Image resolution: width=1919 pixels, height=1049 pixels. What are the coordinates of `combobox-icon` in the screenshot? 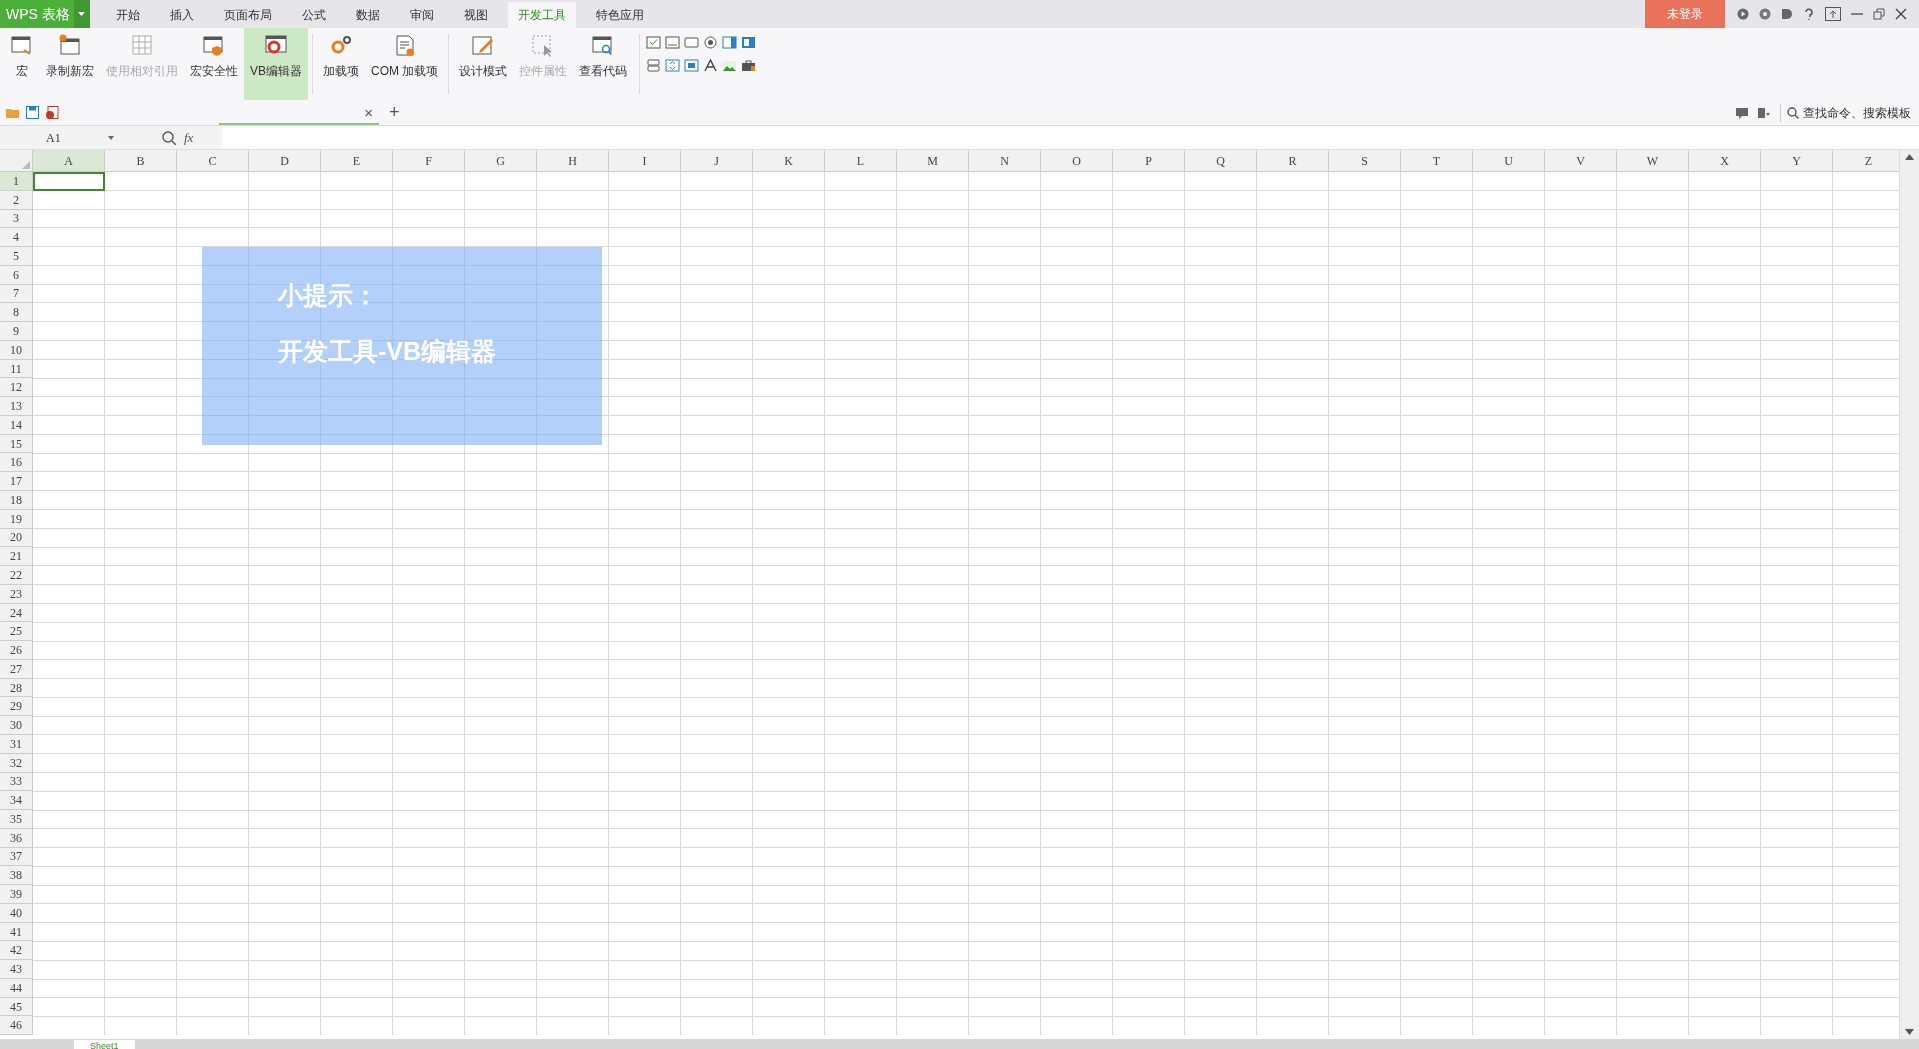 It's located at (749, 42).